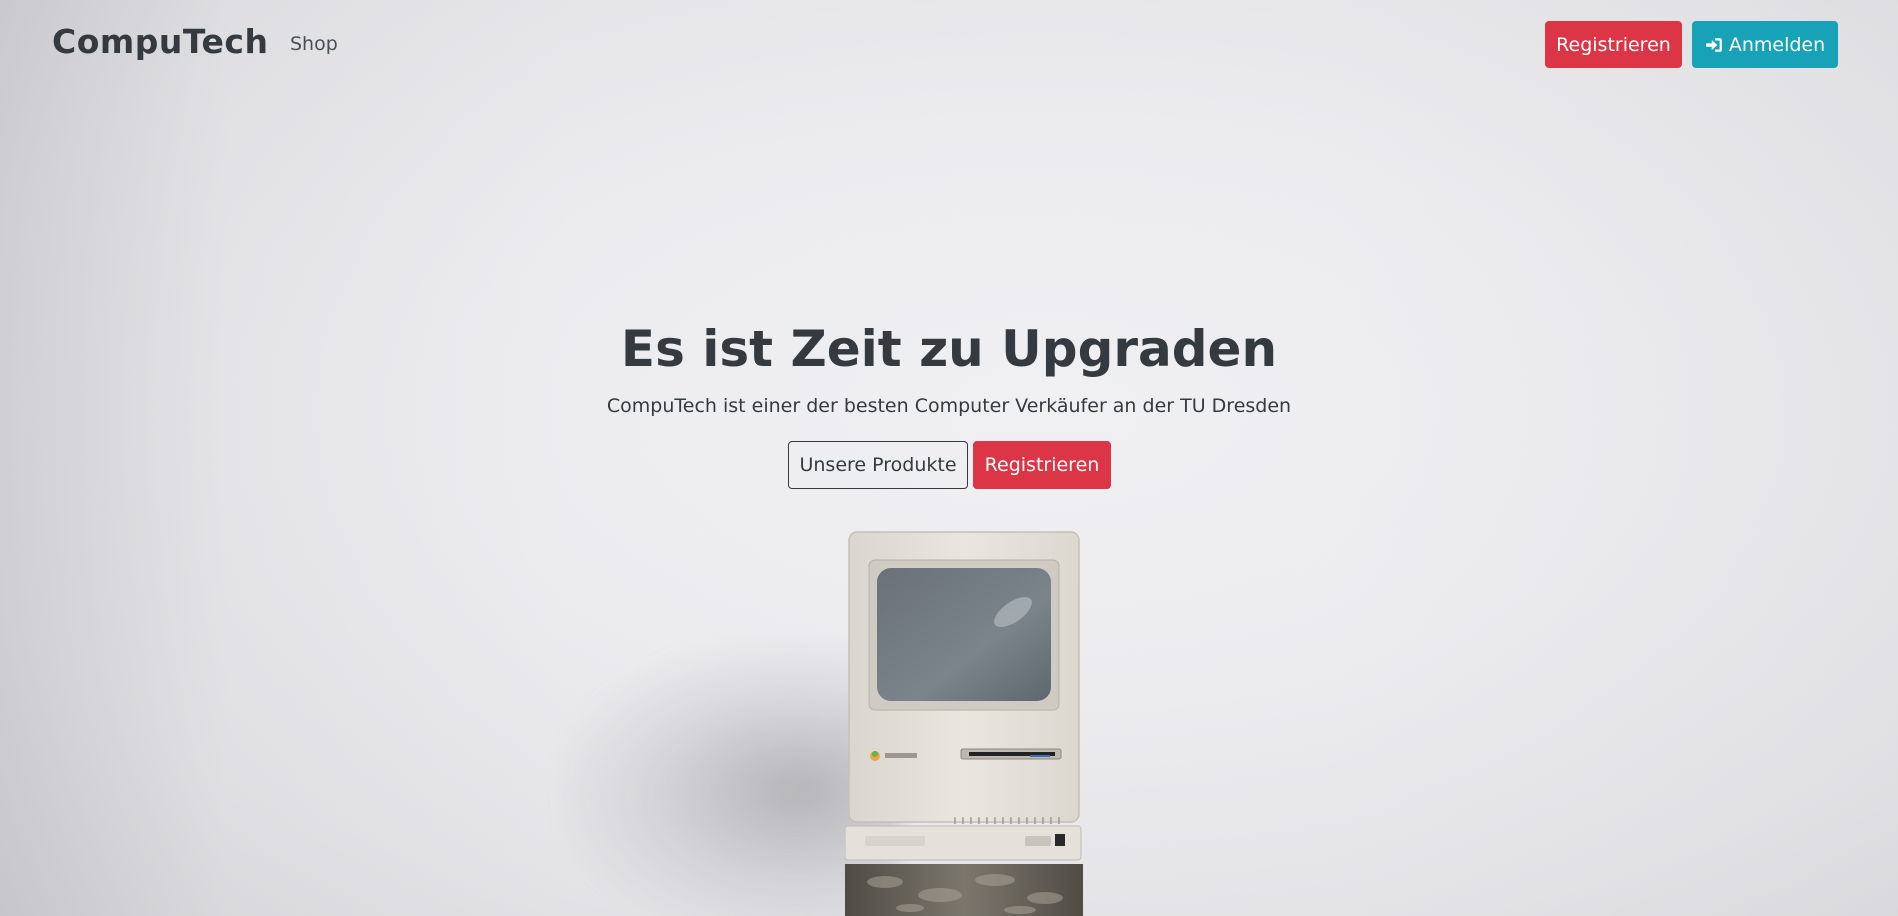 The height and width of the screenshot is (916, 1898). What do you see at coordinates (949, 45) in the screenshot?
I see `navbar: CompuTech Shop Registrieren Anmelden` at bounding box center [949, 45].